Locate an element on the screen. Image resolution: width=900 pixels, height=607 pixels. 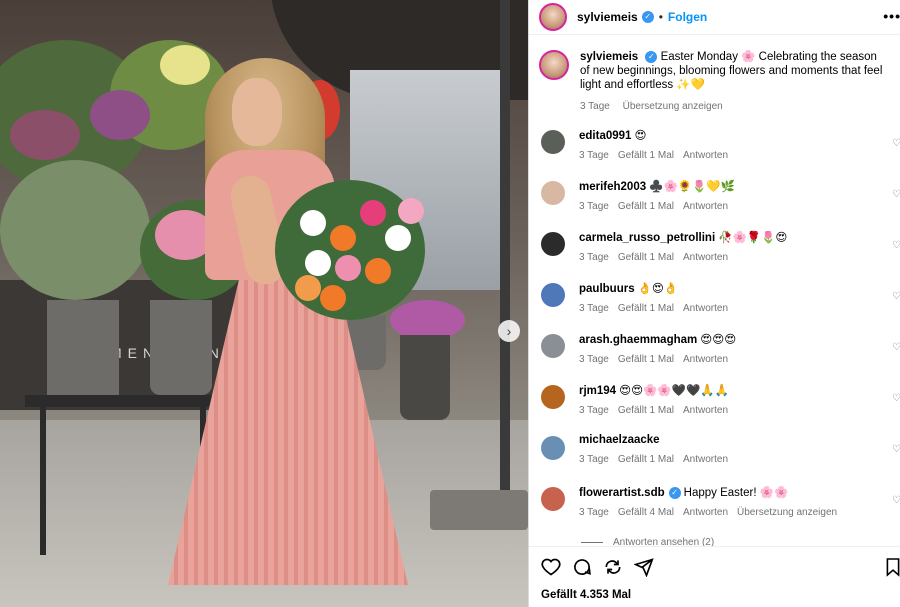
divider is located at coordinates (592, 542).